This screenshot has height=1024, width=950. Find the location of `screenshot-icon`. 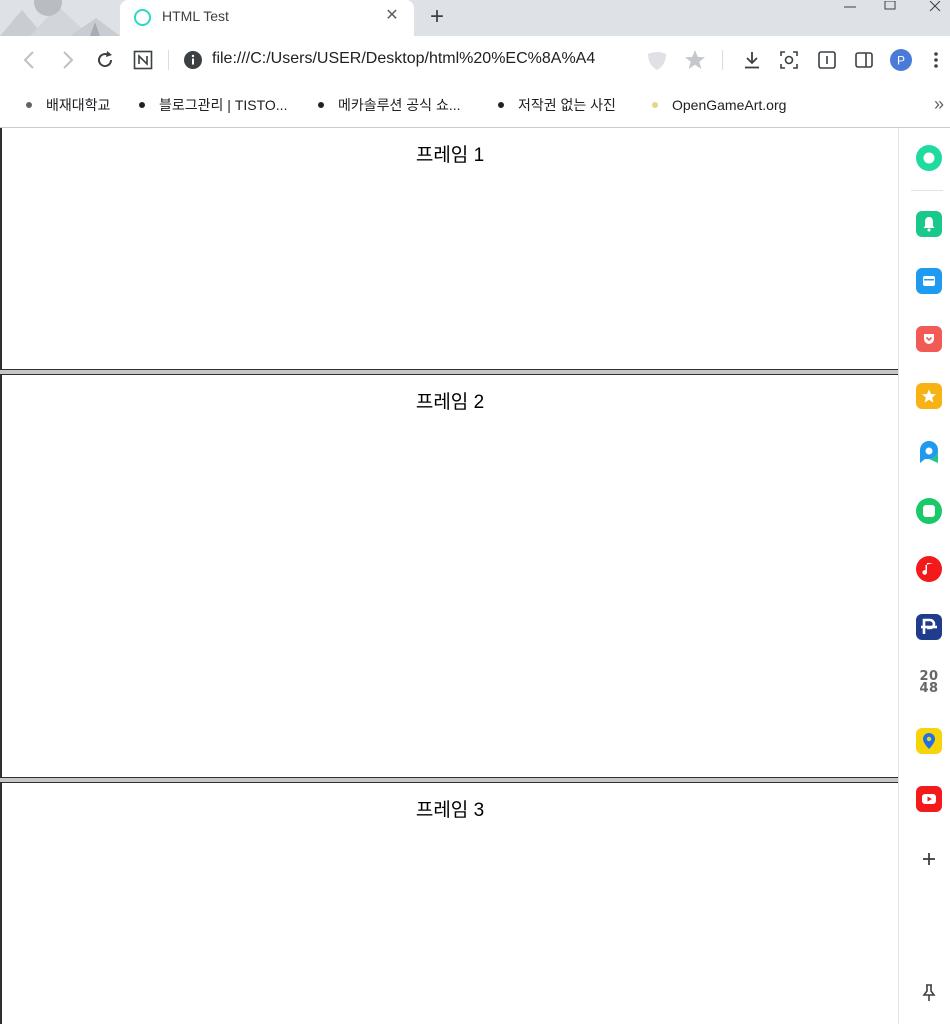

screenshot-icon is located at coordinates (789, 60).